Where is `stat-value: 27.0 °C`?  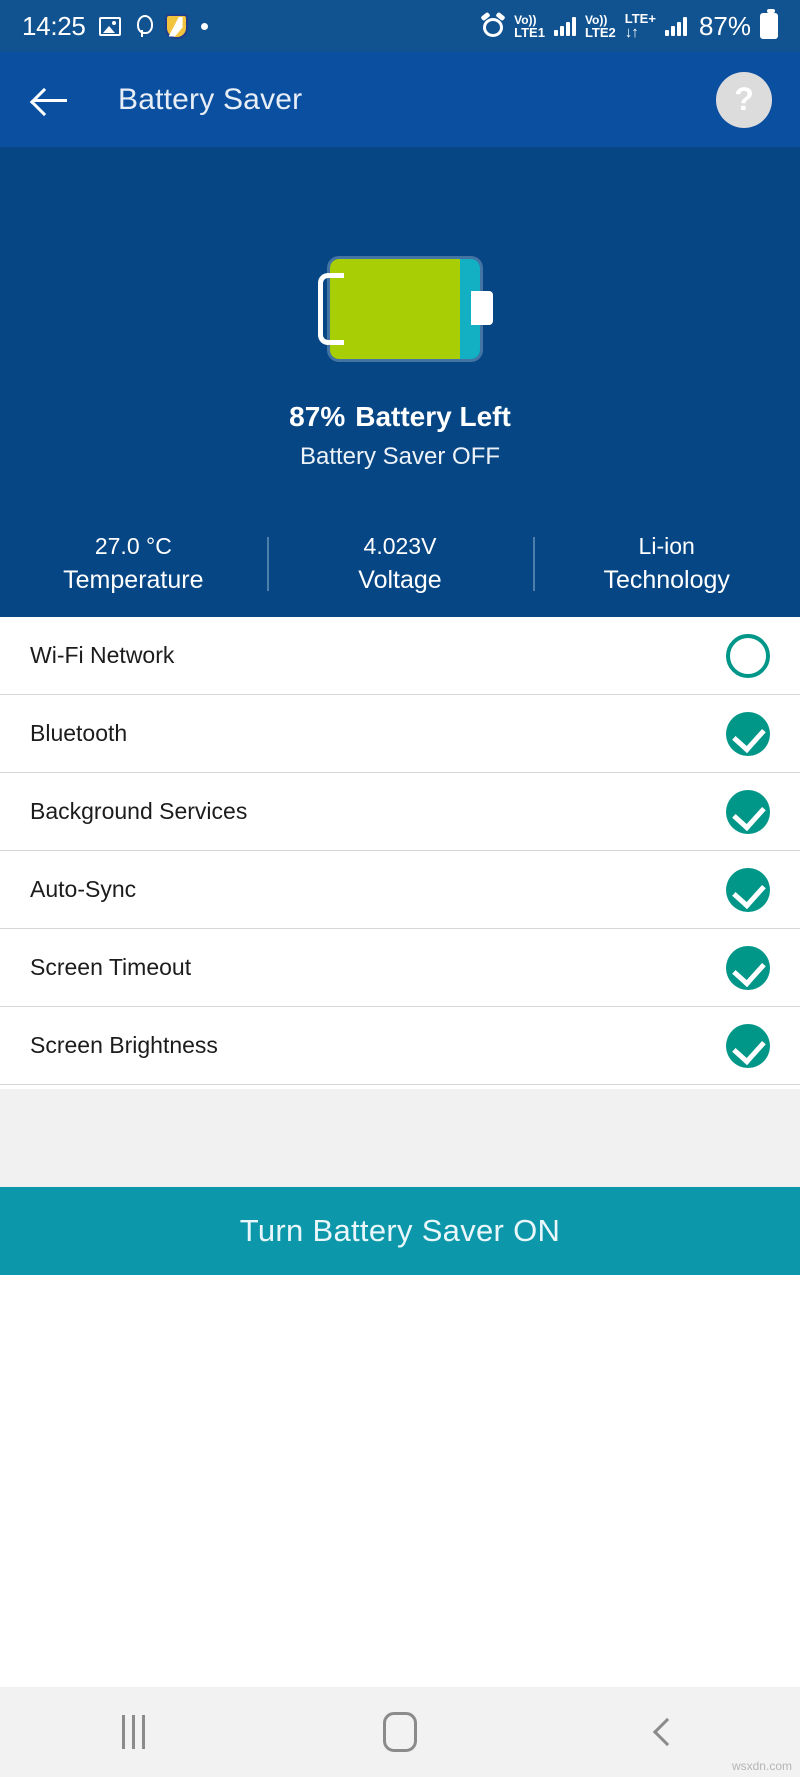 stat-value: 27.0 °C is located at coordinates (133, 546).